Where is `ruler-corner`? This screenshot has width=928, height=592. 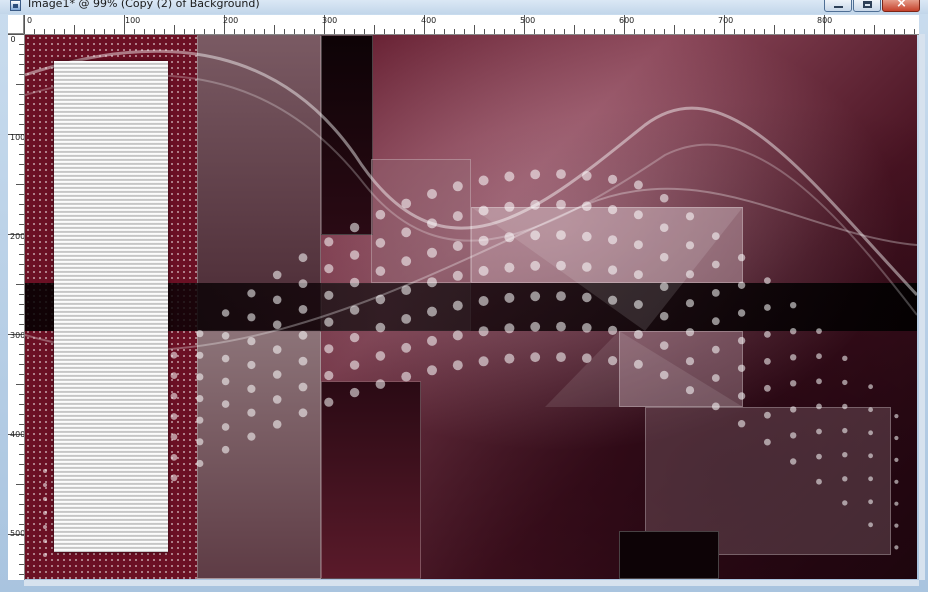 ruler-corner is located at coordinates (16, 24).